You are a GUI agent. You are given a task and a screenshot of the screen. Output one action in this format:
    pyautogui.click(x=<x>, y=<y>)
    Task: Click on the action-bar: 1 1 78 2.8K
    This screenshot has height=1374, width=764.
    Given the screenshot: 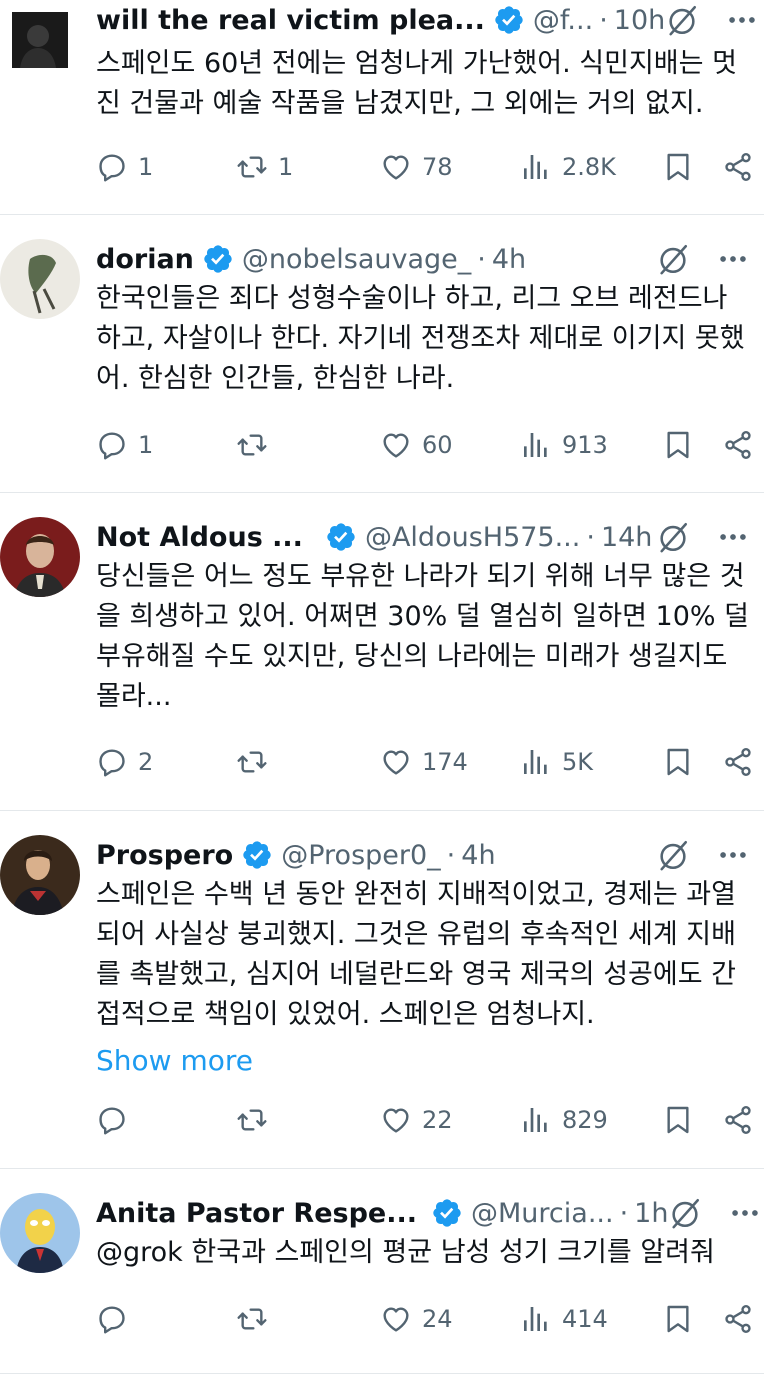 What is the action you would take?
    pyautogui.click(x=430, y=171)
    